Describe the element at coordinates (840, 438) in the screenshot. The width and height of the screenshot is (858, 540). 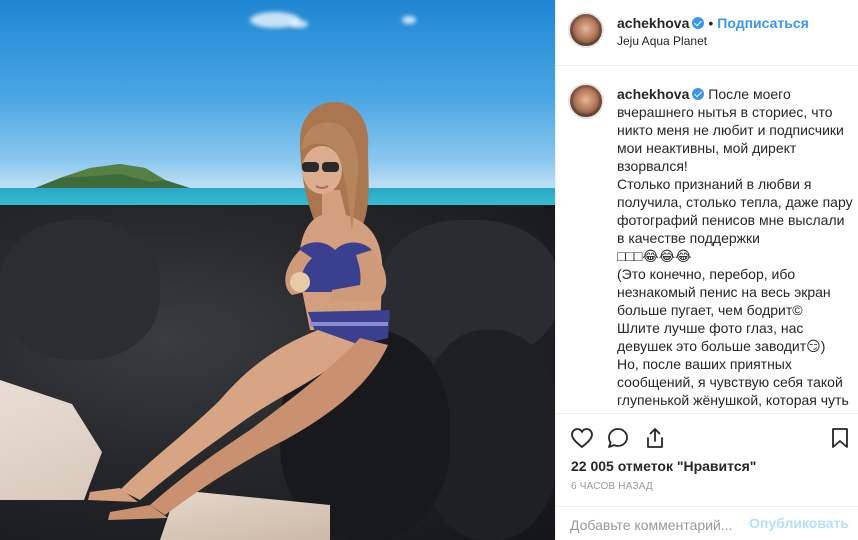
I see `bookmark-icon` at that location.